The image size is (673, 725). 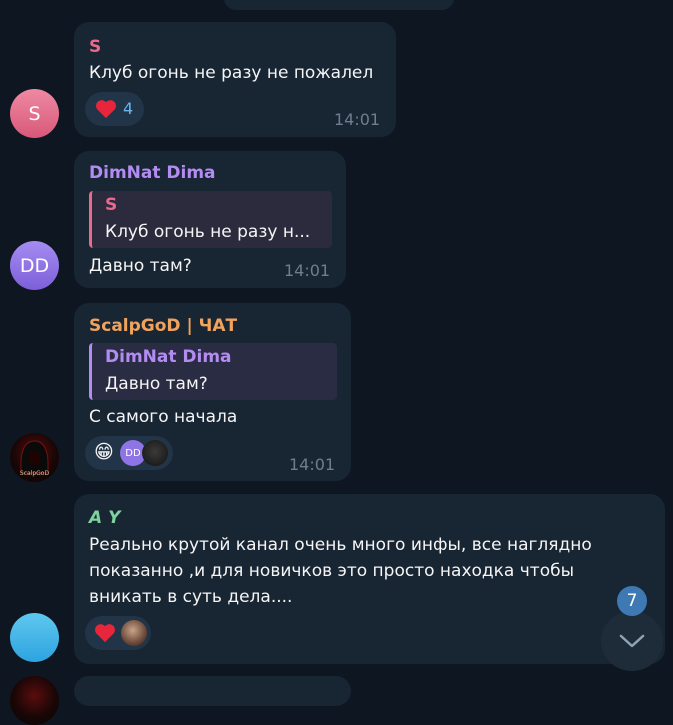 I want to click on message-author: ScalpGoD | ЧАТ, so click(x=163, y=326).